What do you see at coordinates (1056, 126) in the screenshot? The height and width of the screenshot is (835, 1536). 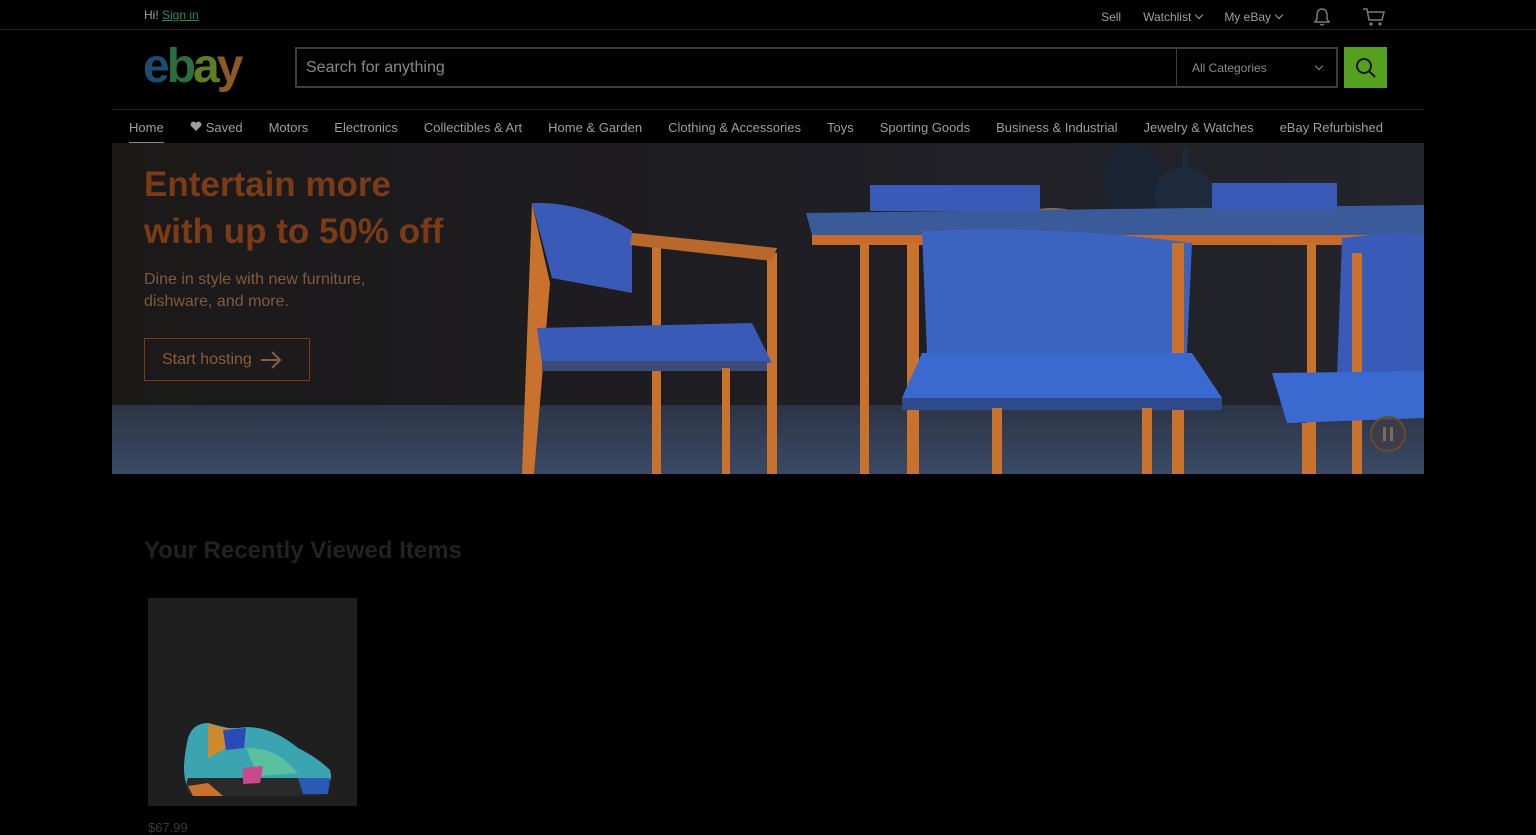 I see `nav-business: Business & Industrial` at bounding box center [1056, 126].